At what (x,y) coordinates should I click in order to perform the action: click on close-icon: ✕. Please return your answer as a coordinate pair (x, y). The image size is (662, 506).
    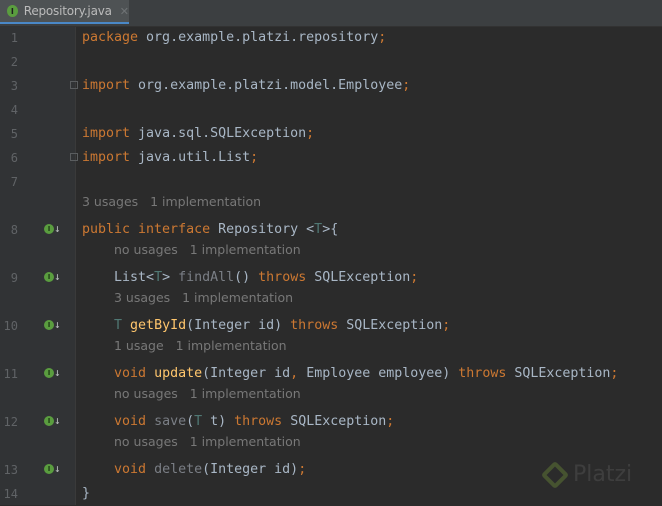
    Looking at the image, I should click on (124, 11).